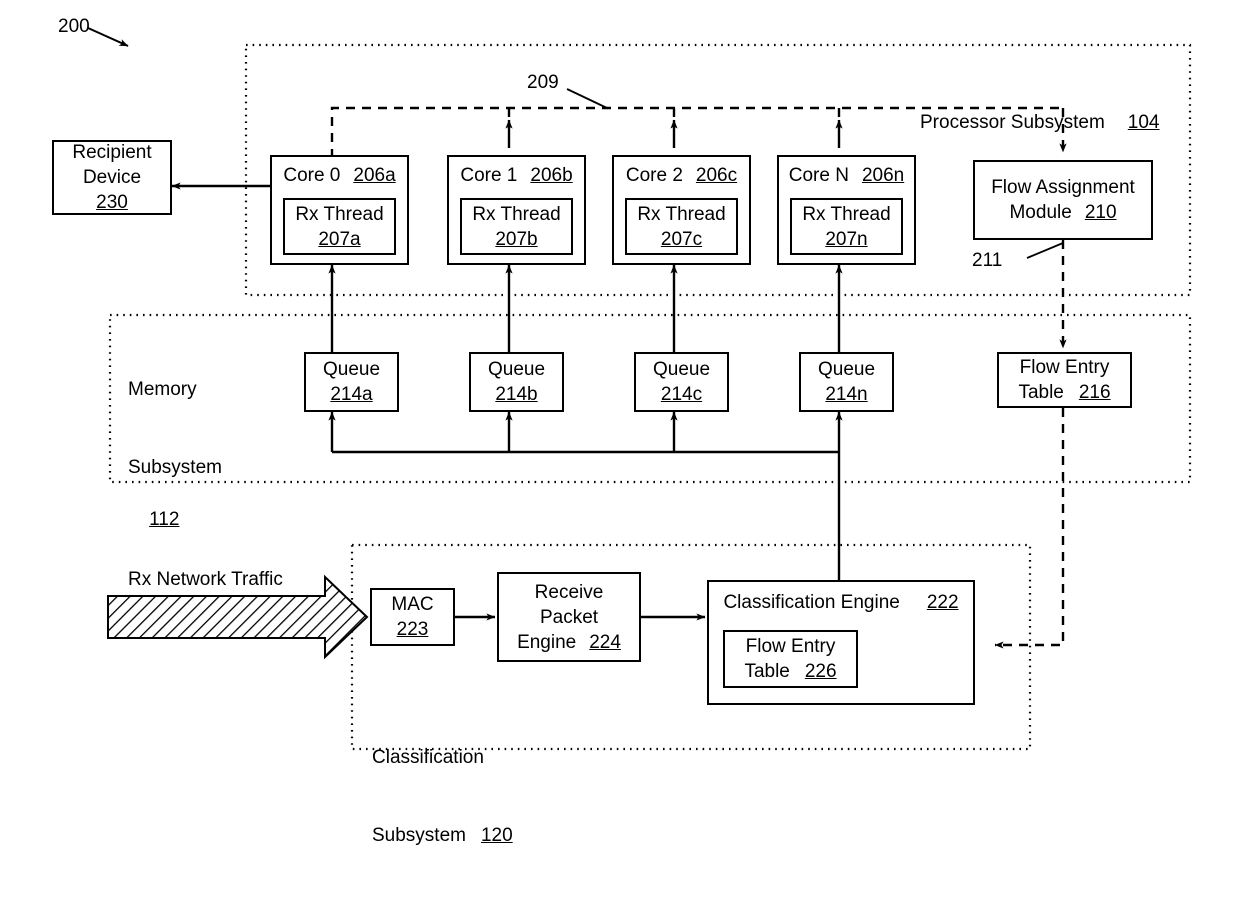 The width and height of the screenshot is (1240, 901). I want to click on recipient-device-ref: 230, so click(112, 202).